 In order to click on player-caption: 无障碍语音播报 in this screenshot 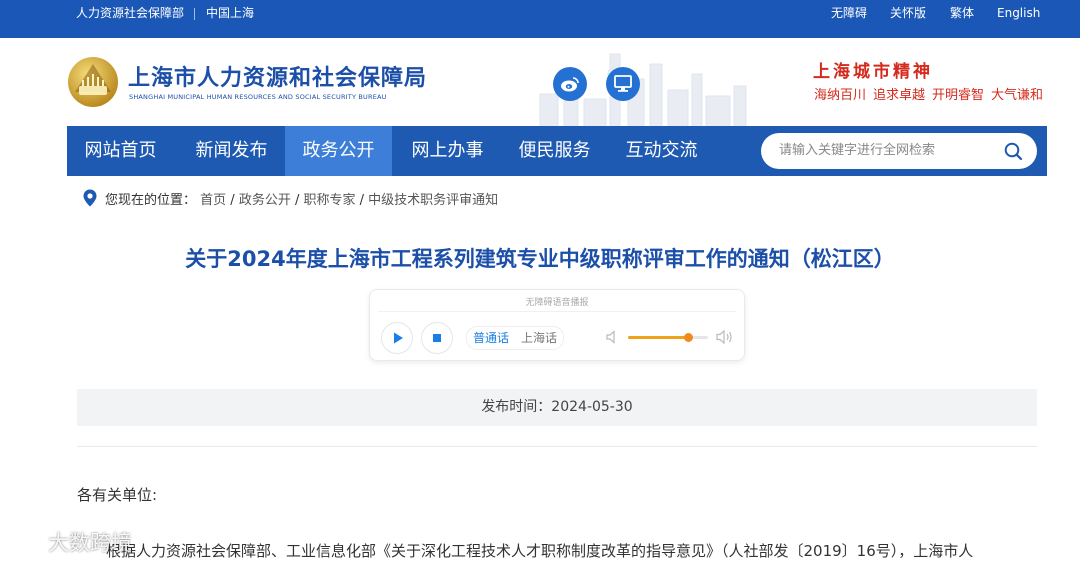, I will do `click(557, 303)`.